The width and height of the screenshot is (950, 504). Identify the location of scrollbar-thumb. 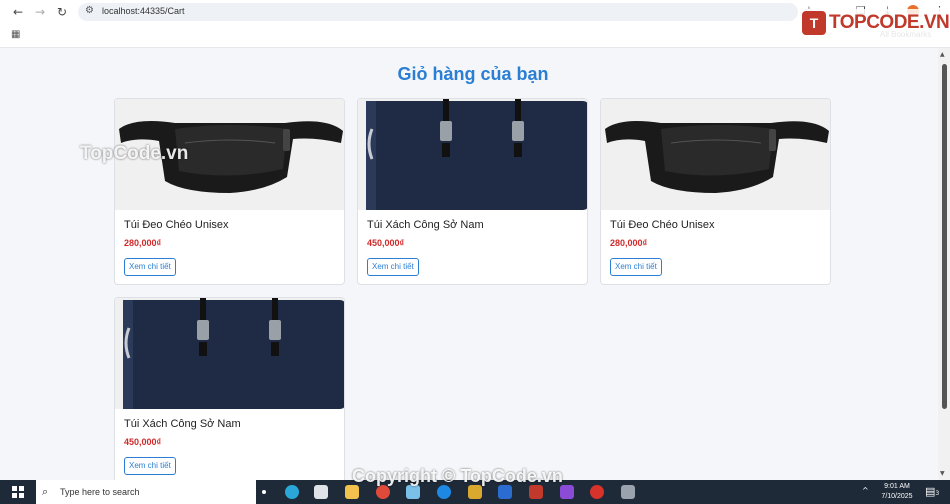
(944, 236).